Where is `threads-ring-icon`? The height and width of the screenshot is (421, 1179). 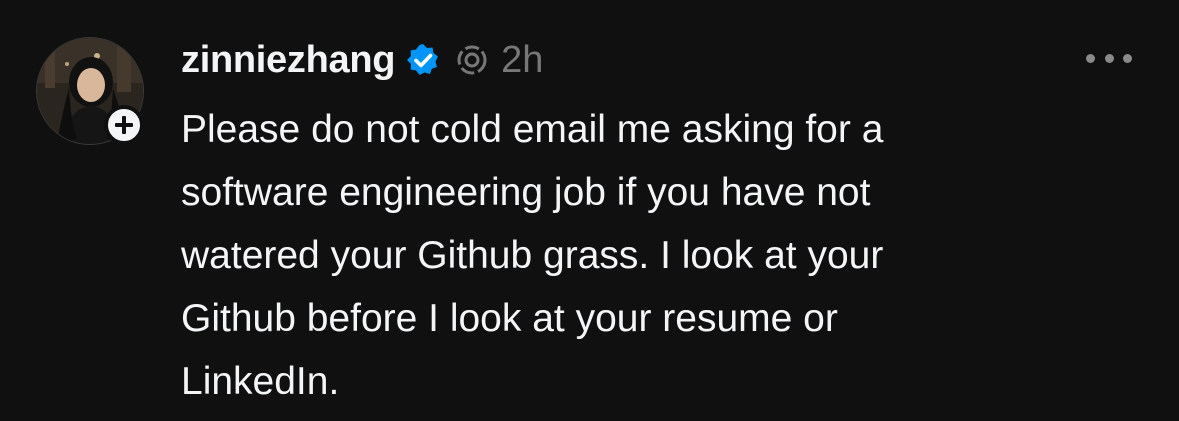
threads-ring-icon is located at coordinates (472, 60).